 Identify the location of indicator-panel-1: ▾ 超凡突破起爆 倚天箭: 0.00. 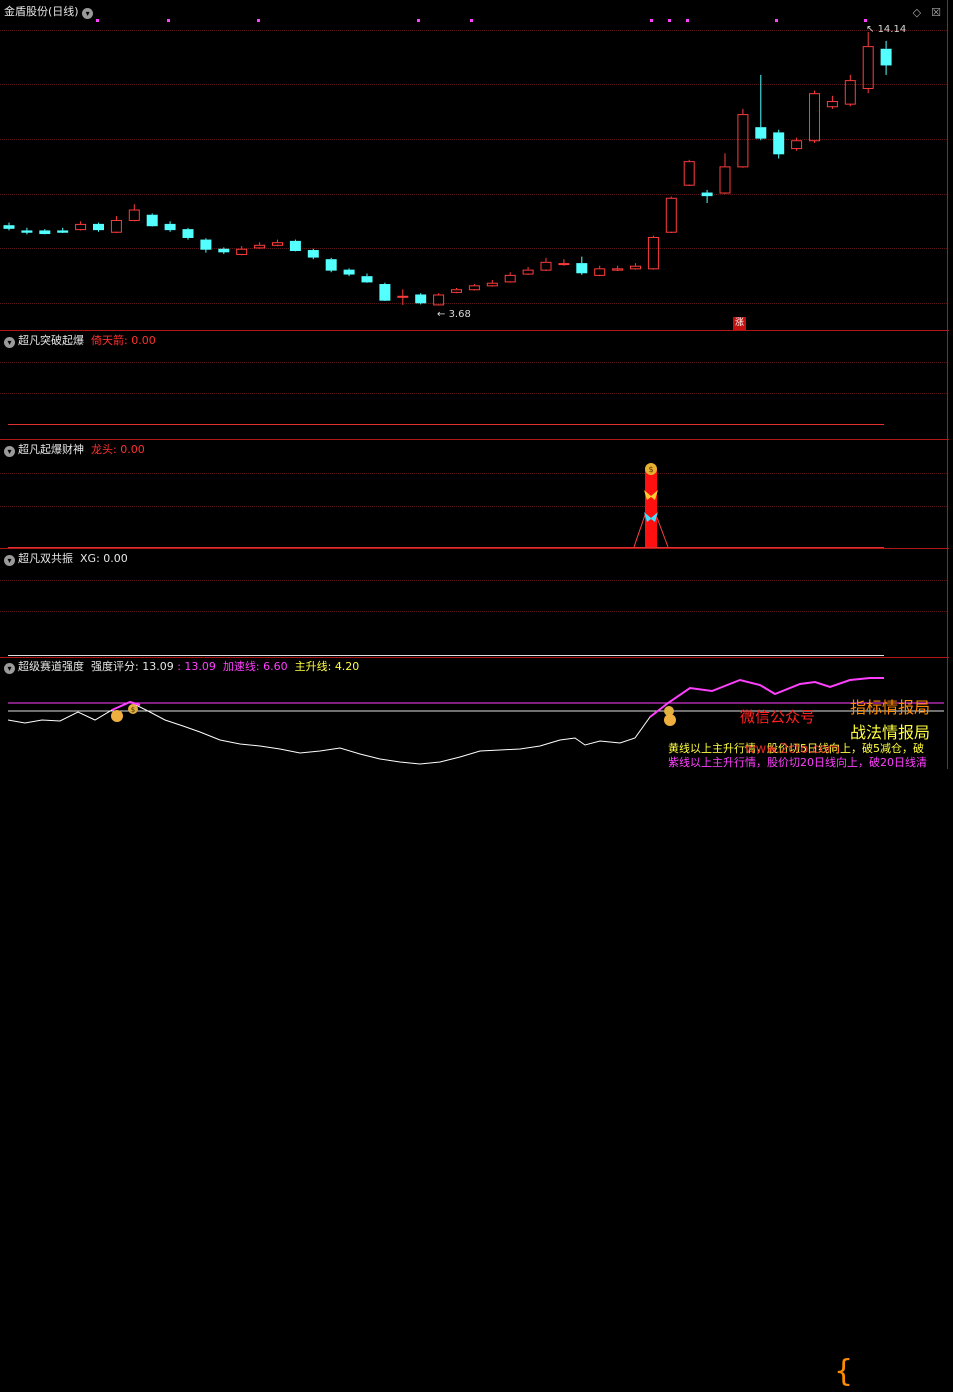
(474, 385).